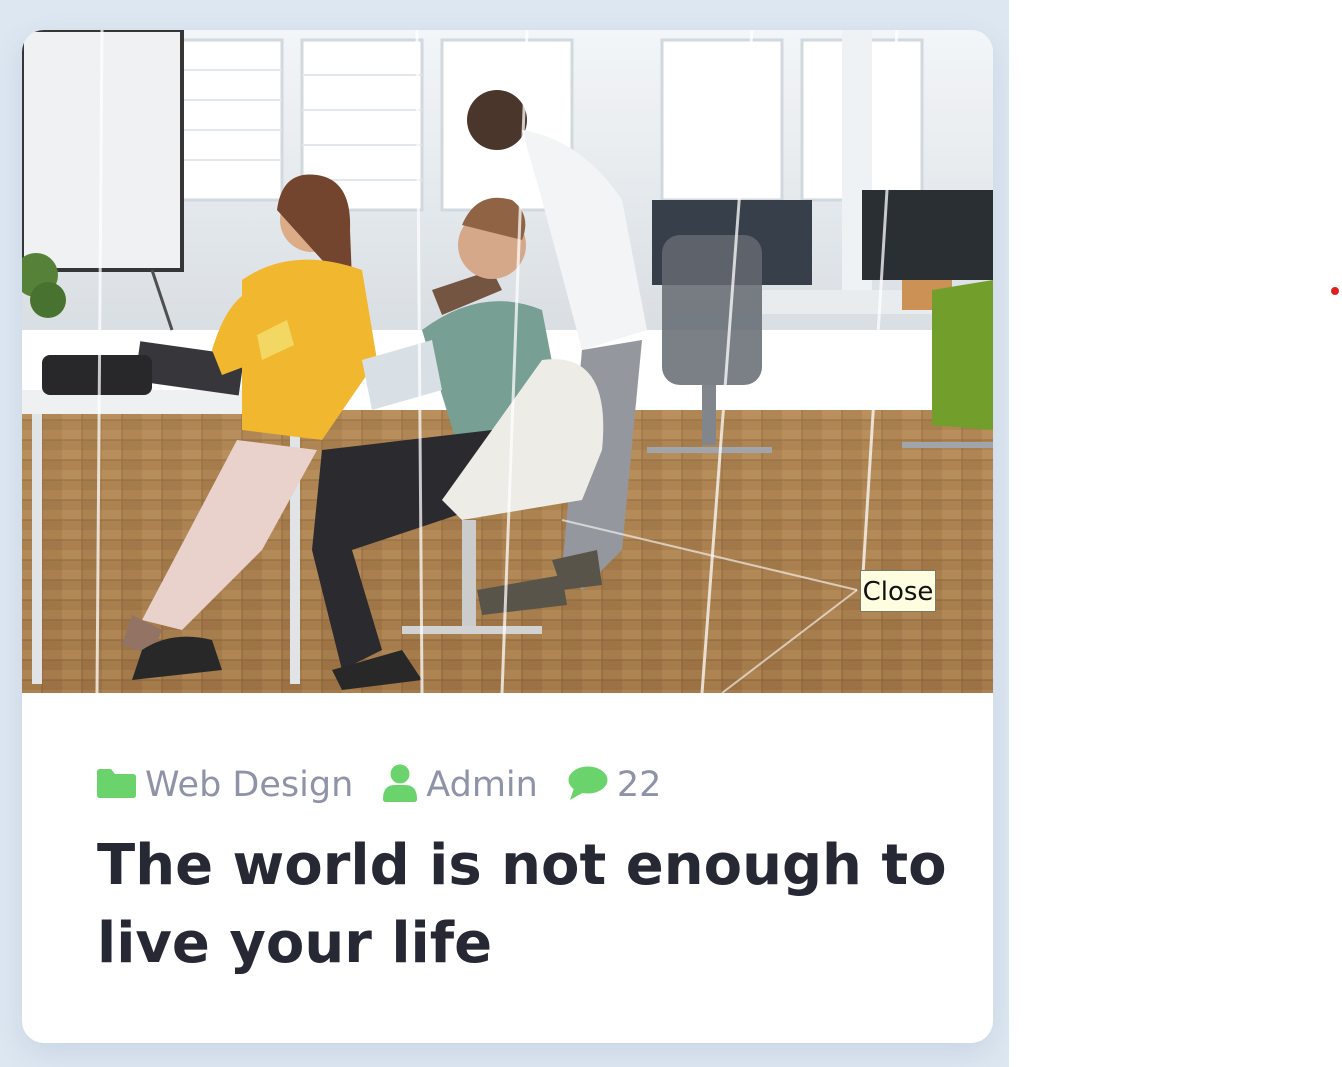 The image size is (1342, 1067). I want to click on category-label: Web Design, so click(249, 785).